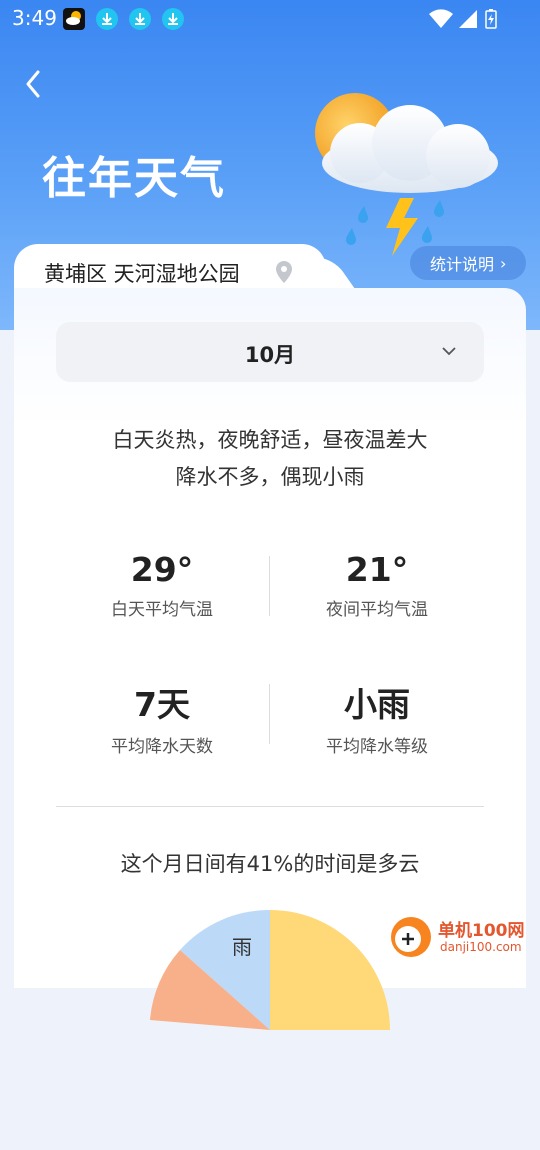 The height and width of the screenshot is (1150, 540). I want to click on back-button, so click(33, 84).